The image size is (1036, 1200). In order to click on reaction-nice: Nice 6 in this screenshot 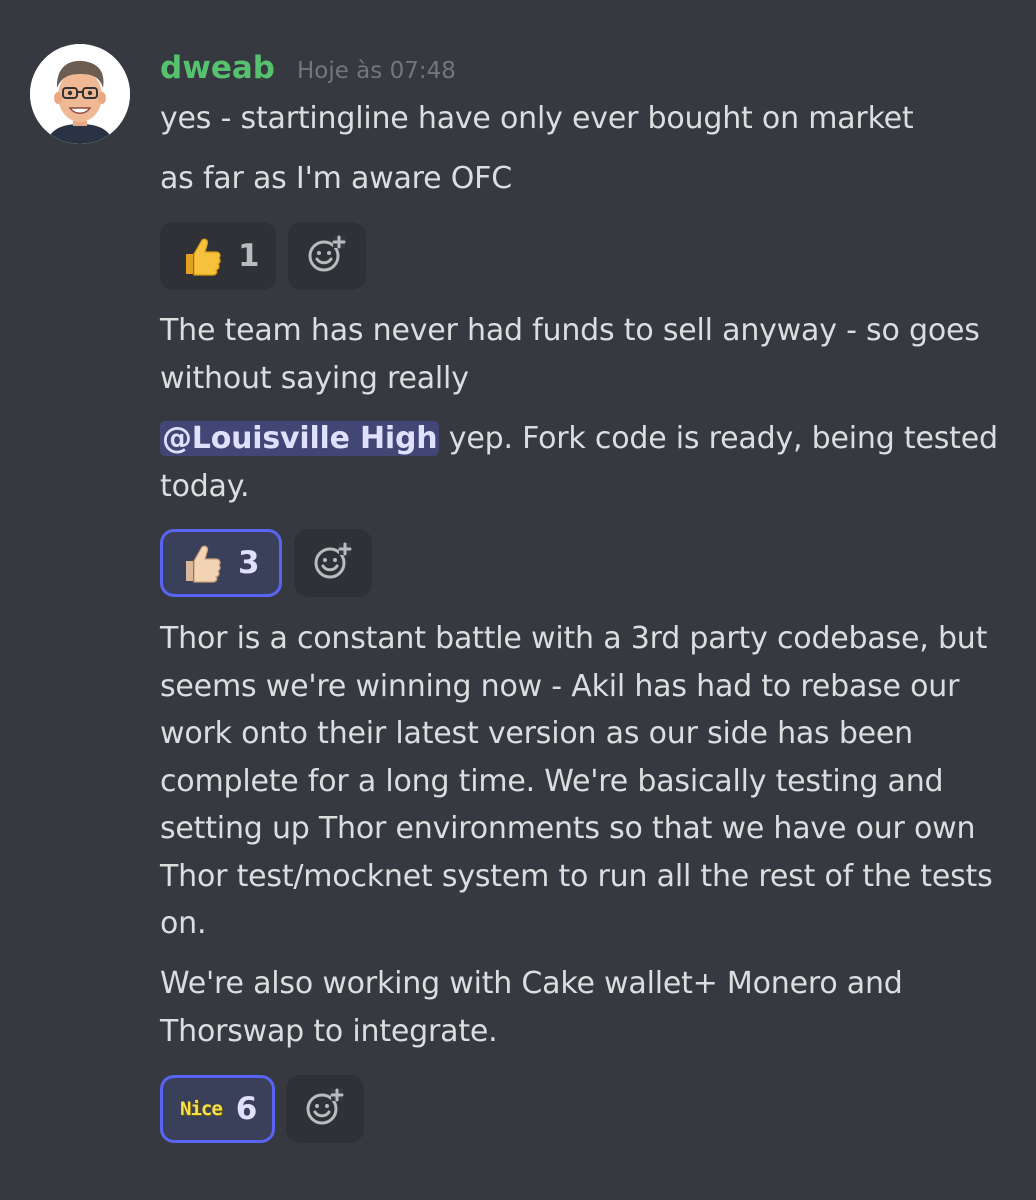, I will do `click(217, 1109)`.